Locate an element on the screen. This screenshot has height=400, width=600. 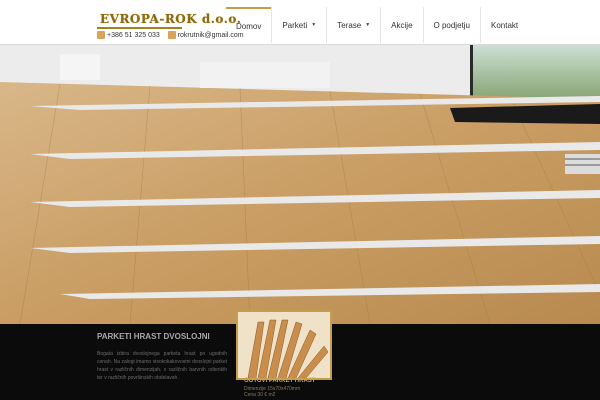
nav-item-parketi: Parketi ▼ is located at coordinates (298, 25).